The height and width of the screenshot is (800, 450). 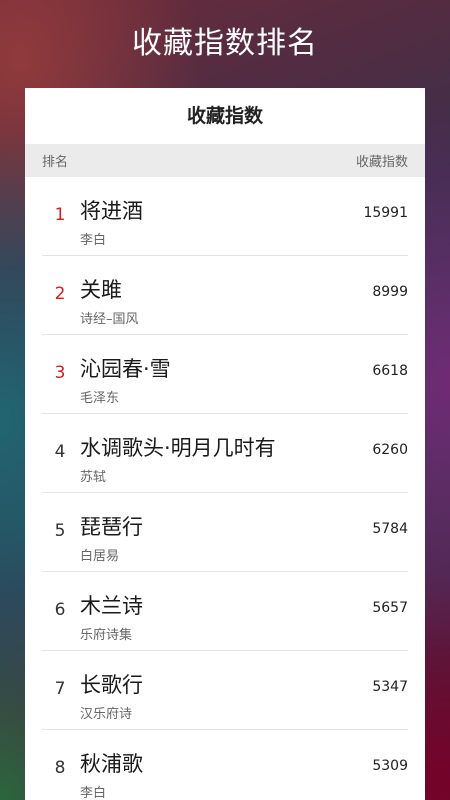 What do you see at coordinates (390, 766) in the screenshot?
I see `favorite-score: 5309` at bounding box center [390, 766].